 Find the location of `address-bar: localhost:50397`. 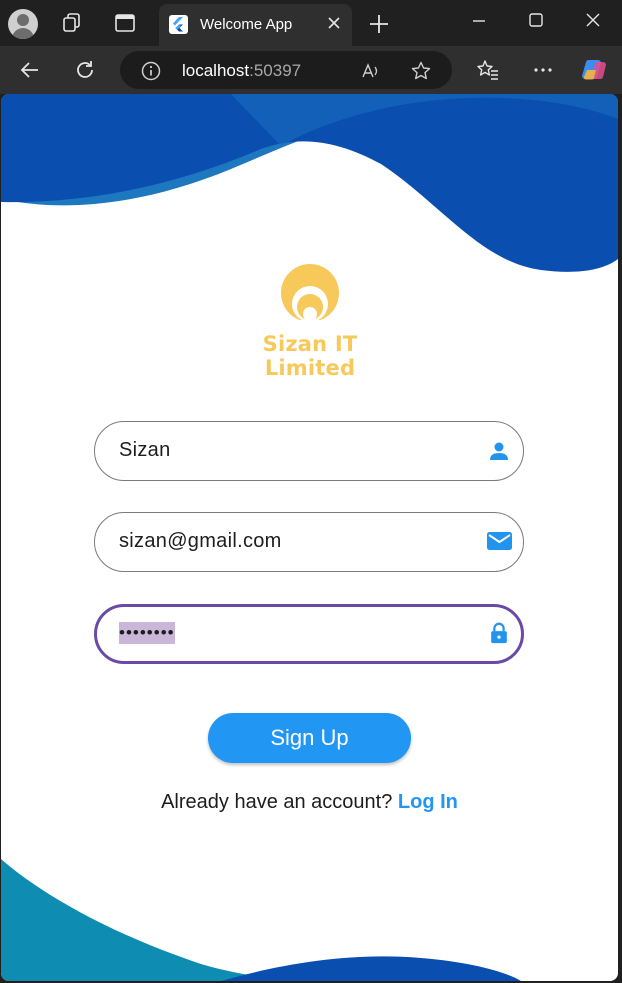

address-bar: localhost:50397 is located at coordinates (286, 70).